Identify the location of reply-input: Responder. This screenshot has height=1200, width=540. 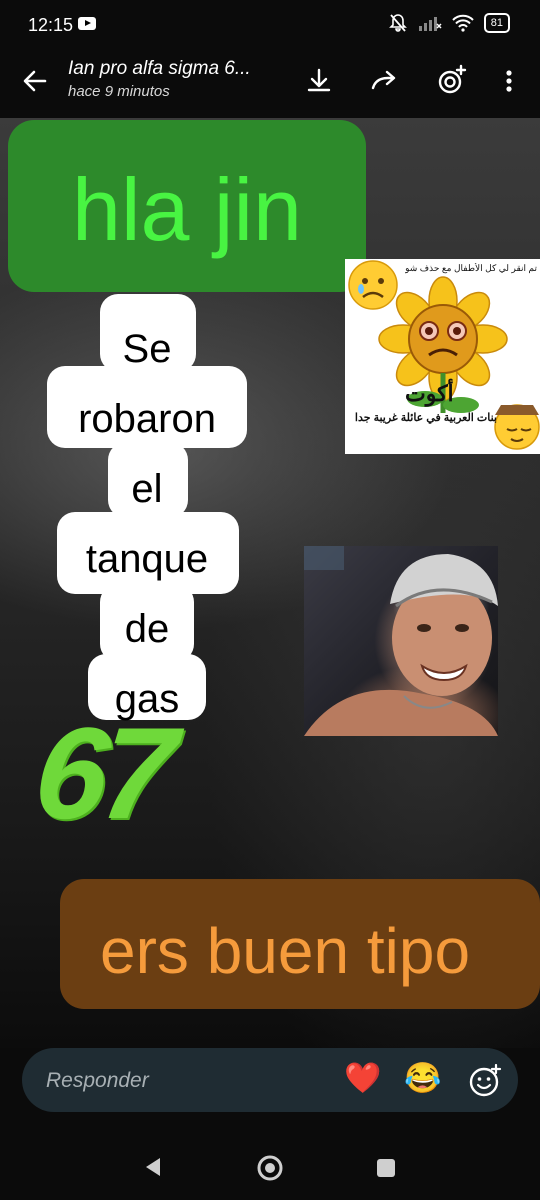
(97, 1081).